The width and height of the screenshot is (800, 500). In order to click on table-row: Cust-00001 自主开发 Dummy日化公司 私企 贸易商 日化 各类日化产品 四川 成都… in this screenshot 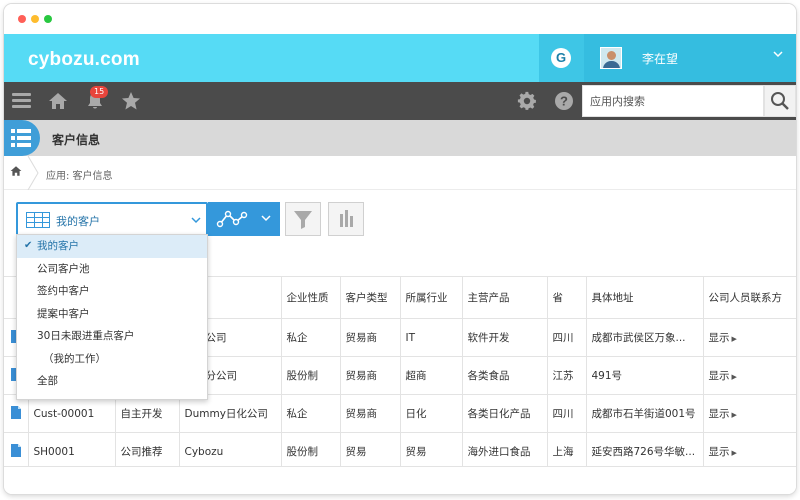, I will do `click(400, 413)`.